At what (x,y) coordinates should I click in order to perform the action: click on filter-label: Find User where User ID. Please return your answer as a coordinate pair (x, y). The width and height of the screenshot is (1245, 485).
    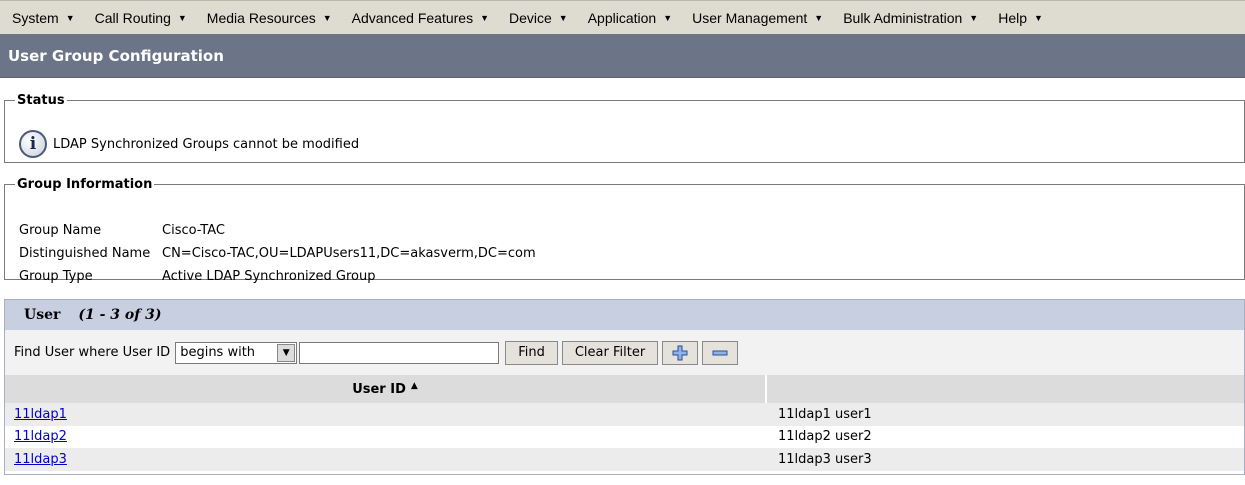
    Looking at the image, I should click on (92, 352).